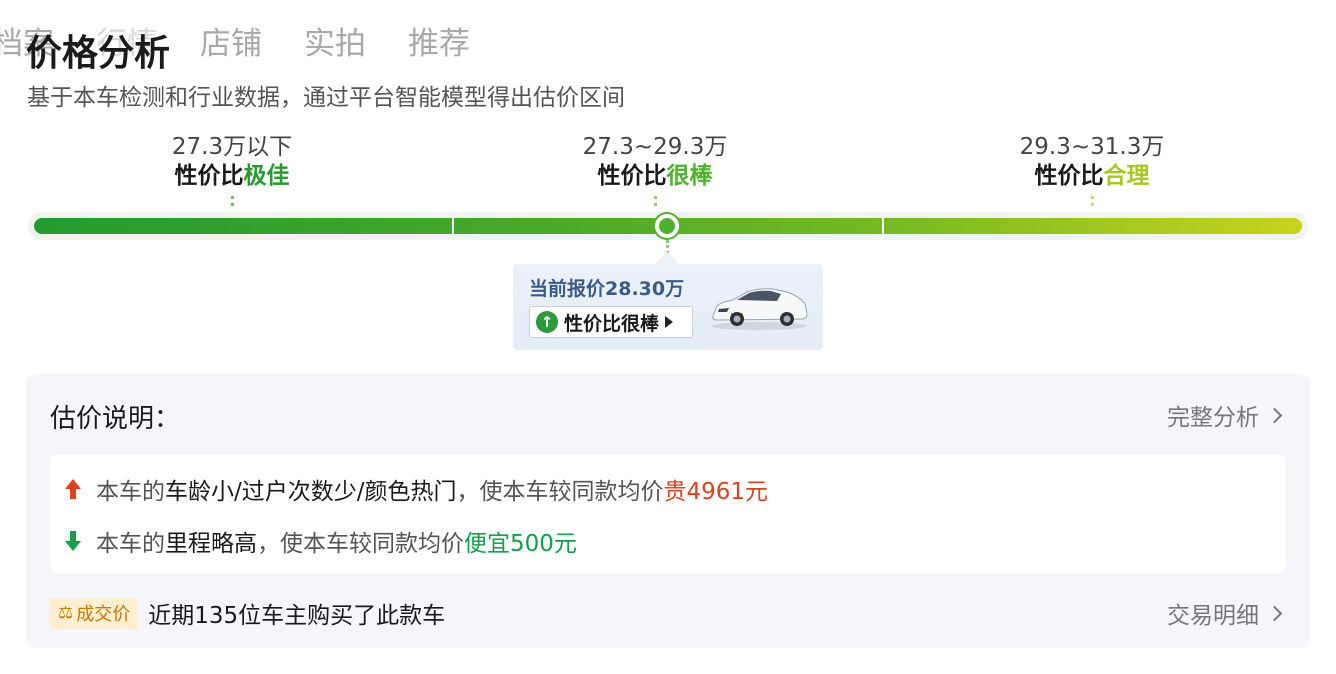 This screenshot has width=1336, height=674. I want to click on play-triangle-icon, so click(669, 322).